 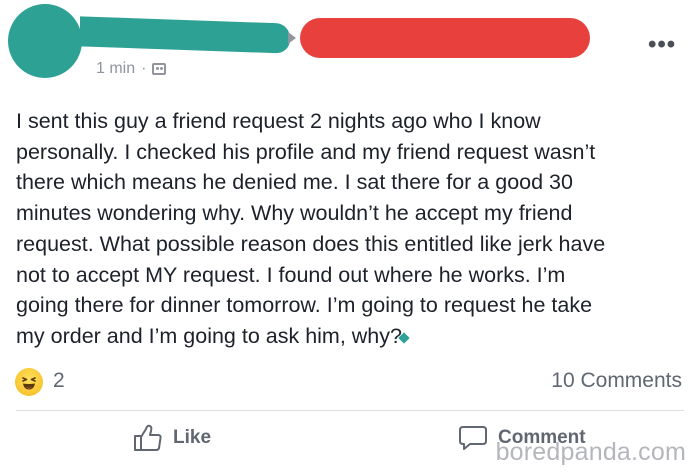 I want to click on like-label: Like, so click(x=192, y=437).